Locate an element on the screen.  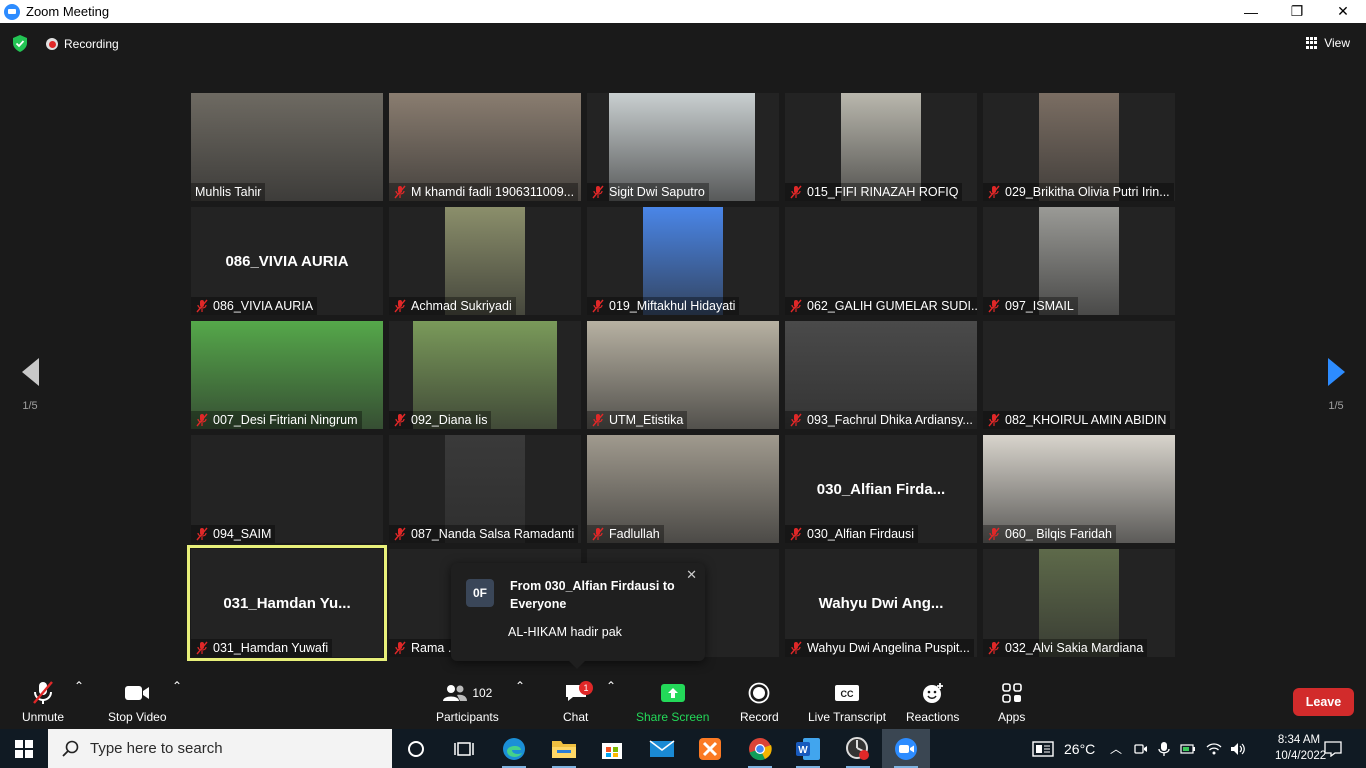
battery-icon is located at coordinates (1188, 749).